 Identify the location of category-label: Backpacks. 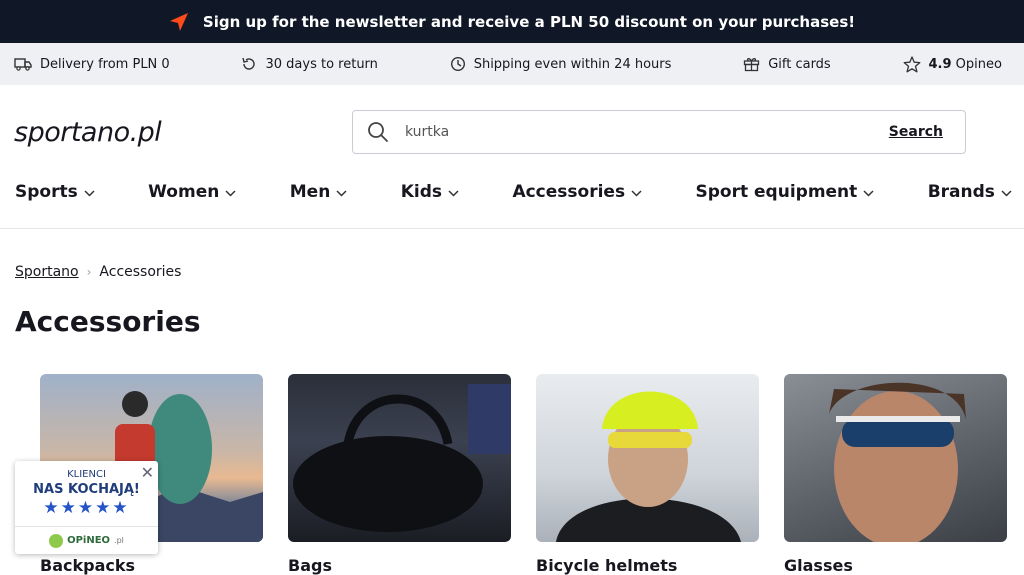
(88, 565).